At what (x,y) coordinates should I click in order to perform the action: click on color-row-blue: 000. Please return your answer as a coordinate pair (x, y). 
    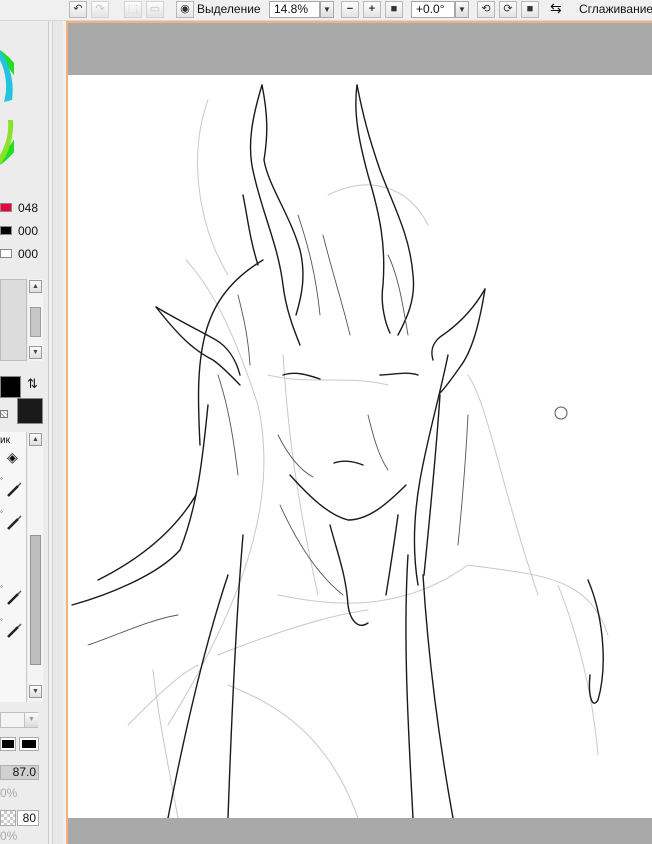
    Looking at the image, I should click on (24, 254).